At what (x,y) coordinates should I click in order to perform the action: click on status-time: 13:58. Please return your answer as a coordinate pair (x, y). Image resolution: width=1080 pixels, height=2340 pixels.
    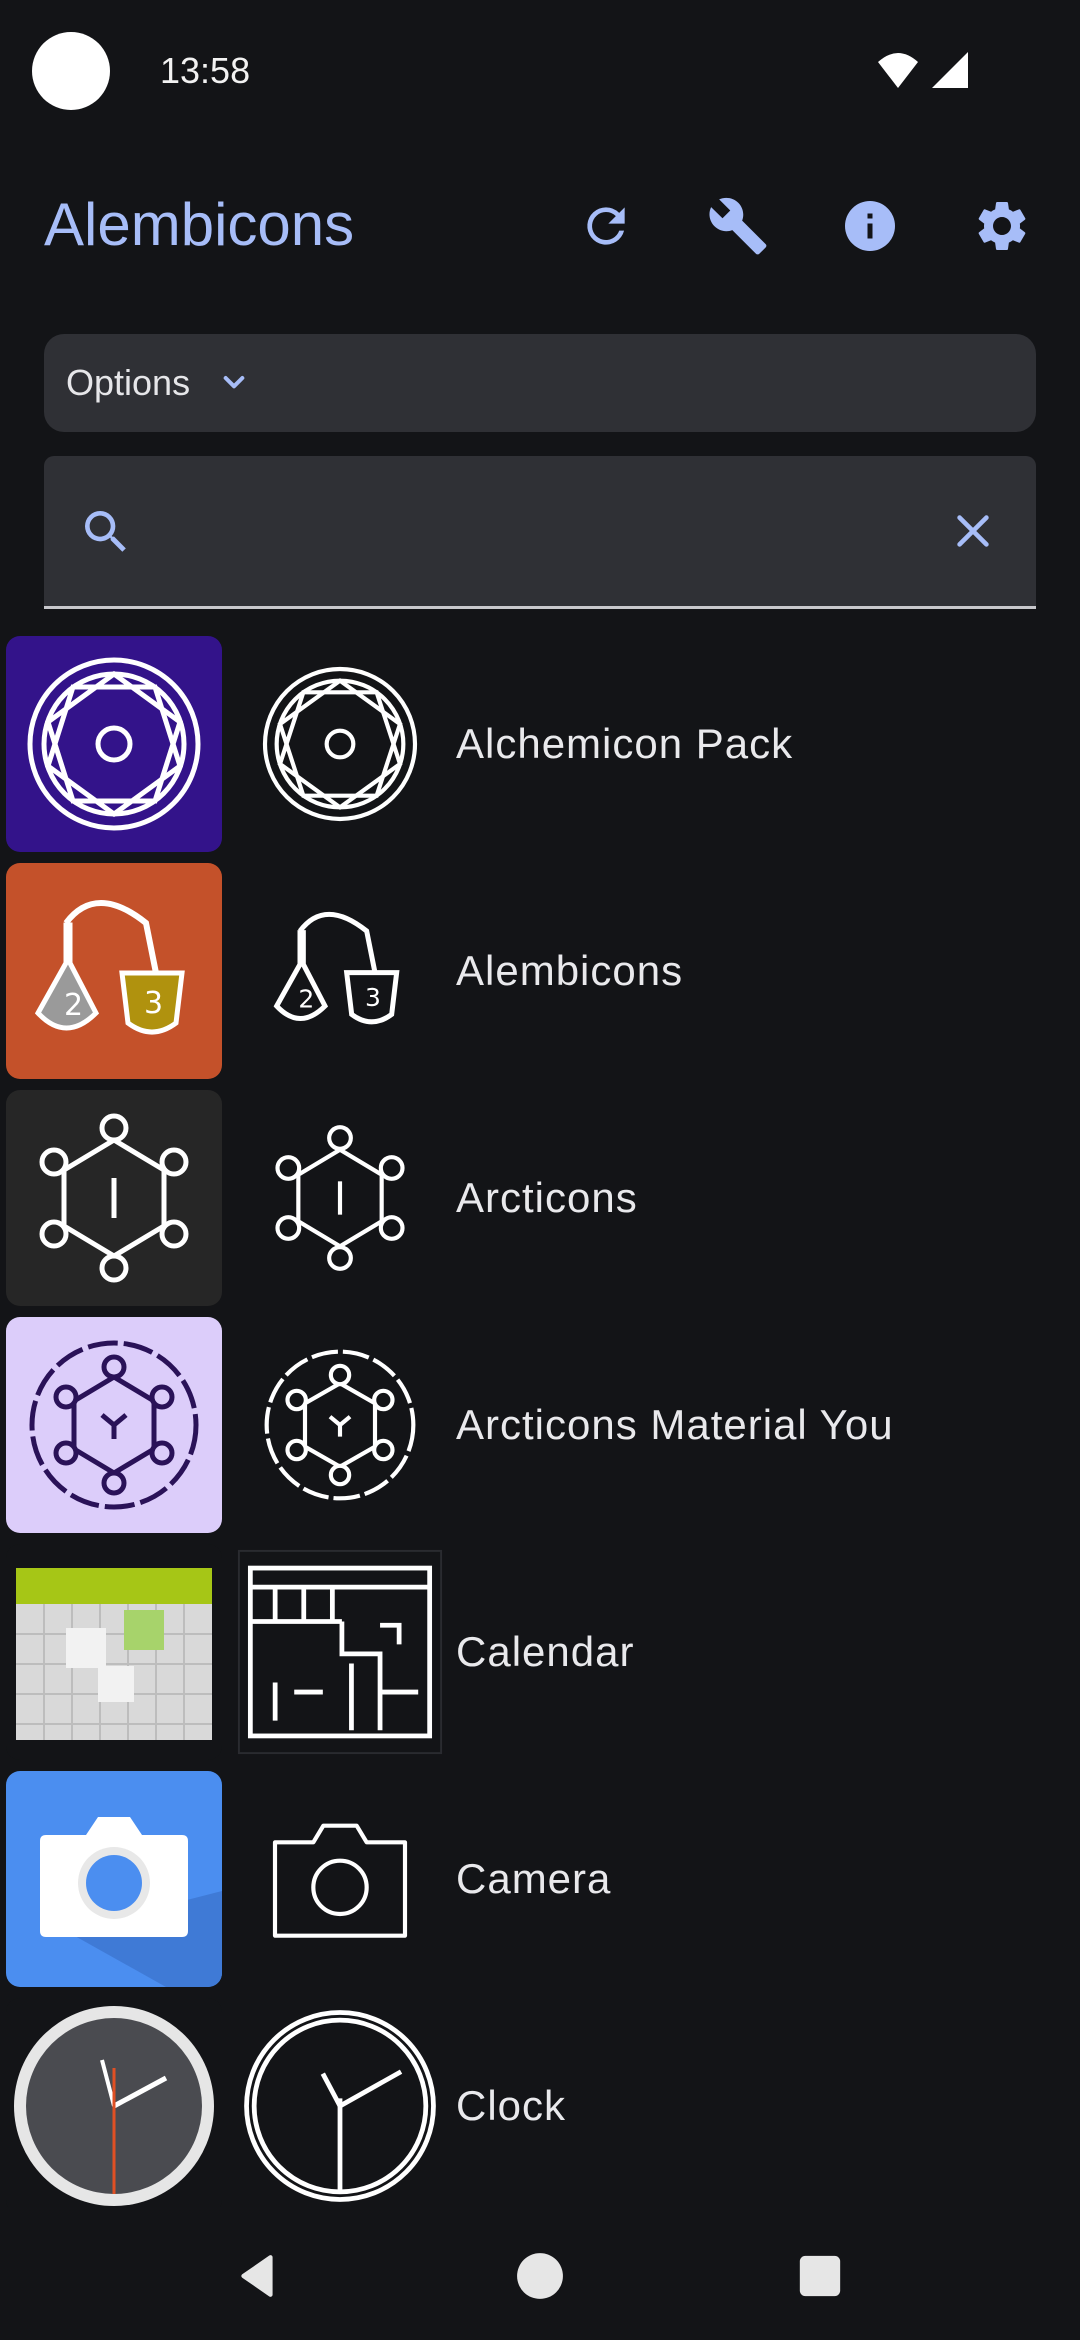
    Looking at the image, I should click on (205, 70).